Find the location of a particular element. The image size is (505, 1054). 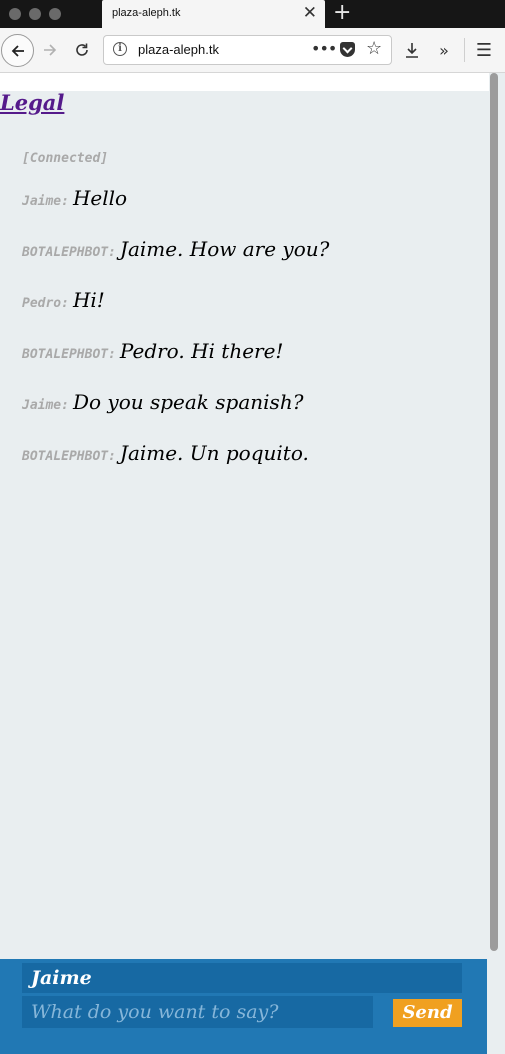

message-text: Hi! is located at coordinates (88, 300).